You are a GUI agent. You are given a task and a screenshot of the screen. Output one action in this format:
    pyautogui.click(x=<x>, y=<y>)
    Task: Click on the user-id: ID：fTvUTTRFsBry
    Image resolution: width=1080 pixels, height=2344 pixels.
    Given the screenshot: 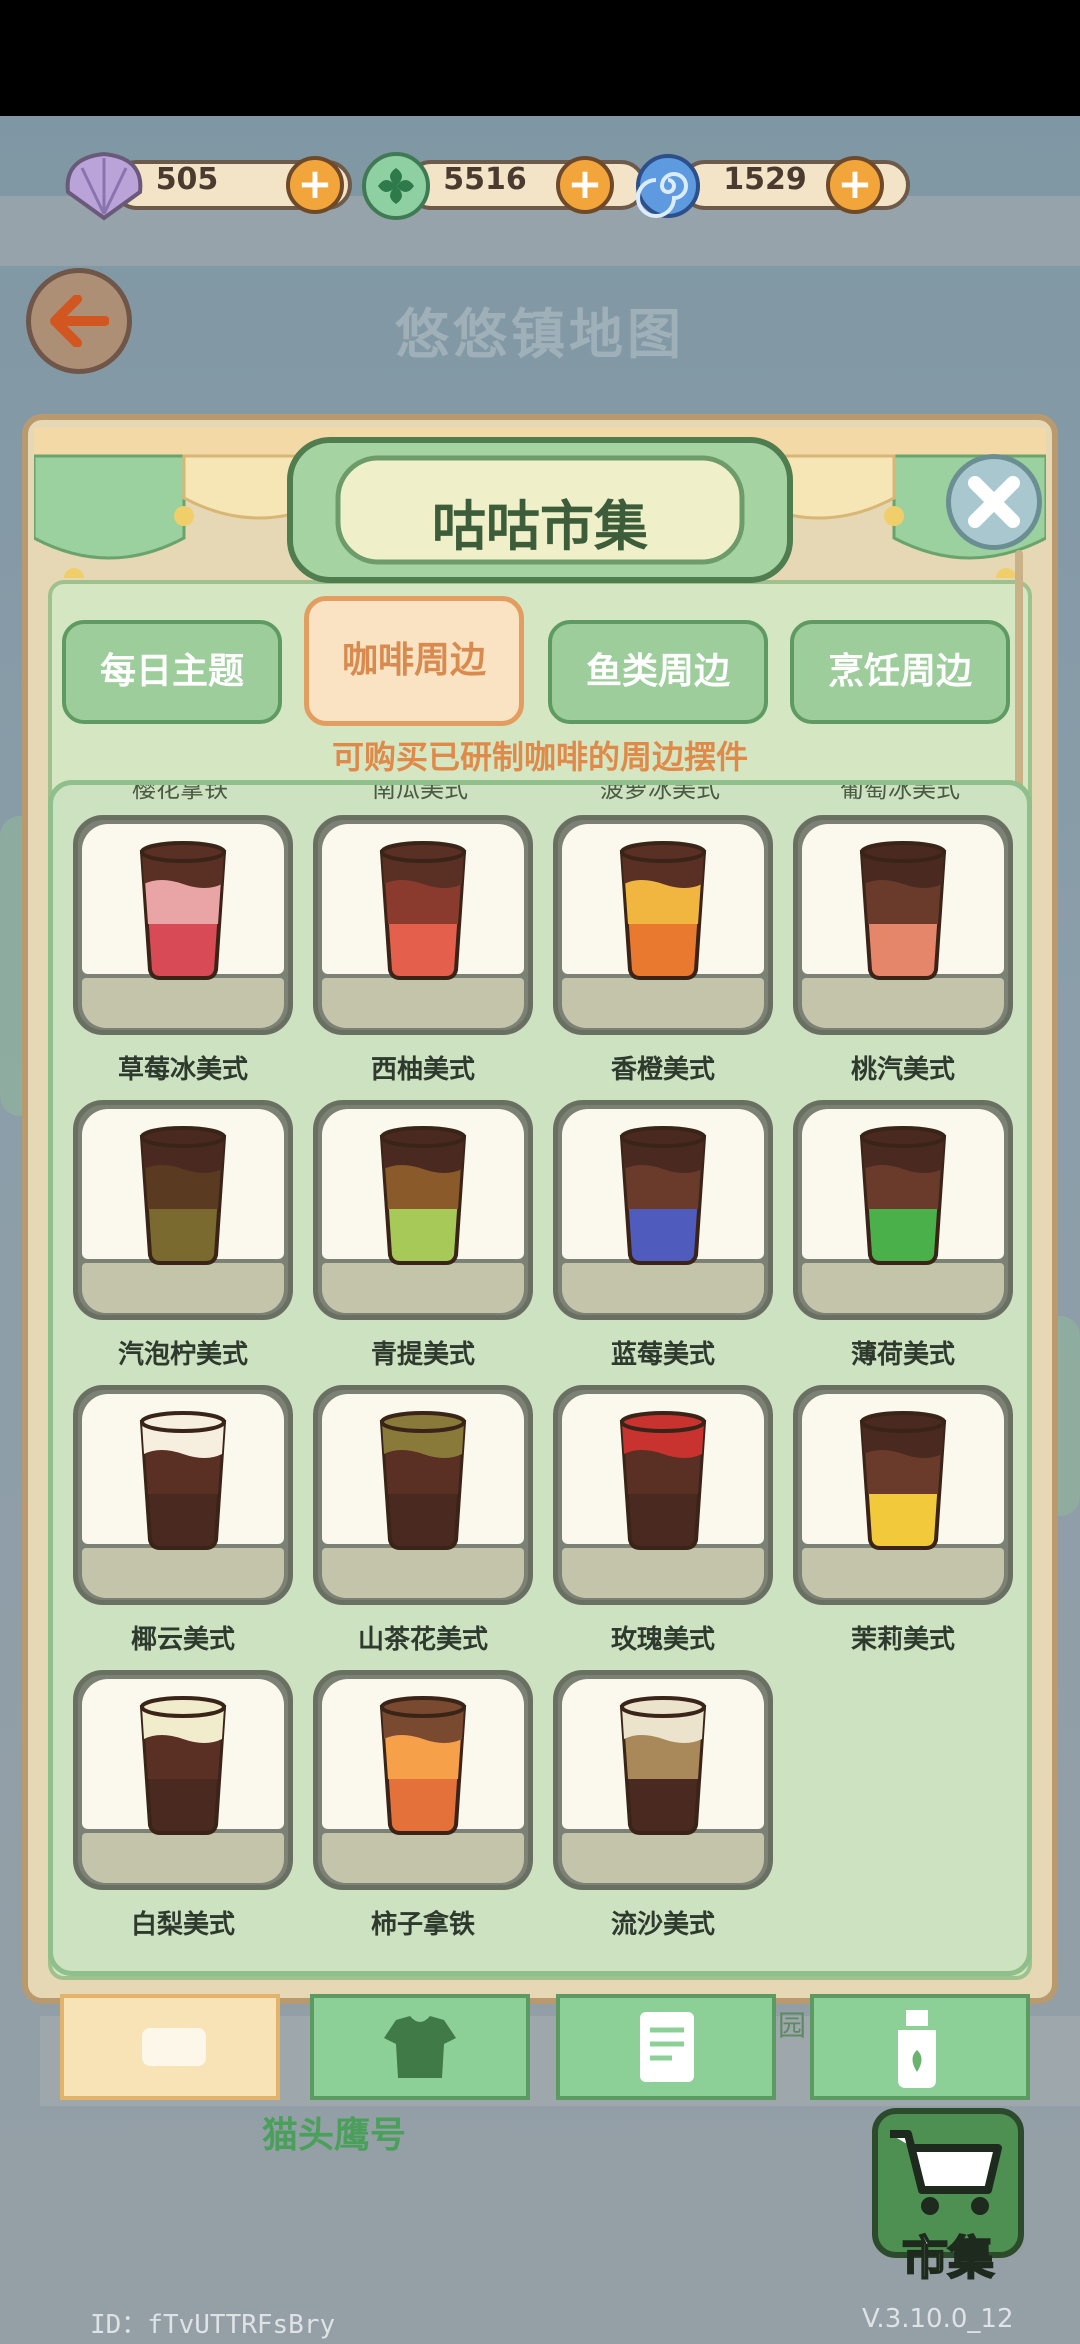 What is the action you would take?
    pyautogui.click(x=213, y=2325)
    